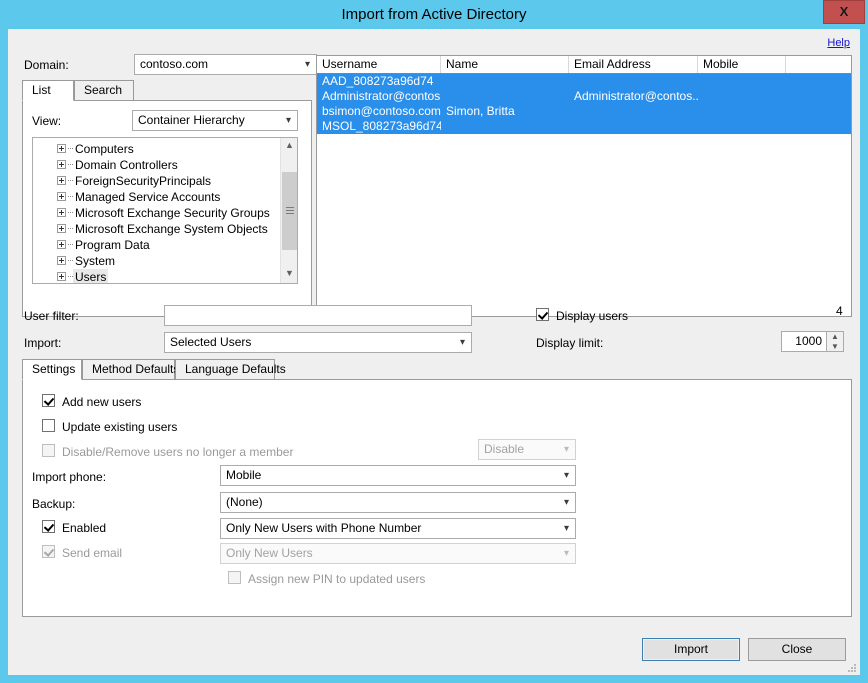 The width and height of the screenshot is (868, 683). What do you see at coordinates (289, 146) in the screenshot?
I see `scroll-up-icon: ▲` at bounding box center [289, 146].